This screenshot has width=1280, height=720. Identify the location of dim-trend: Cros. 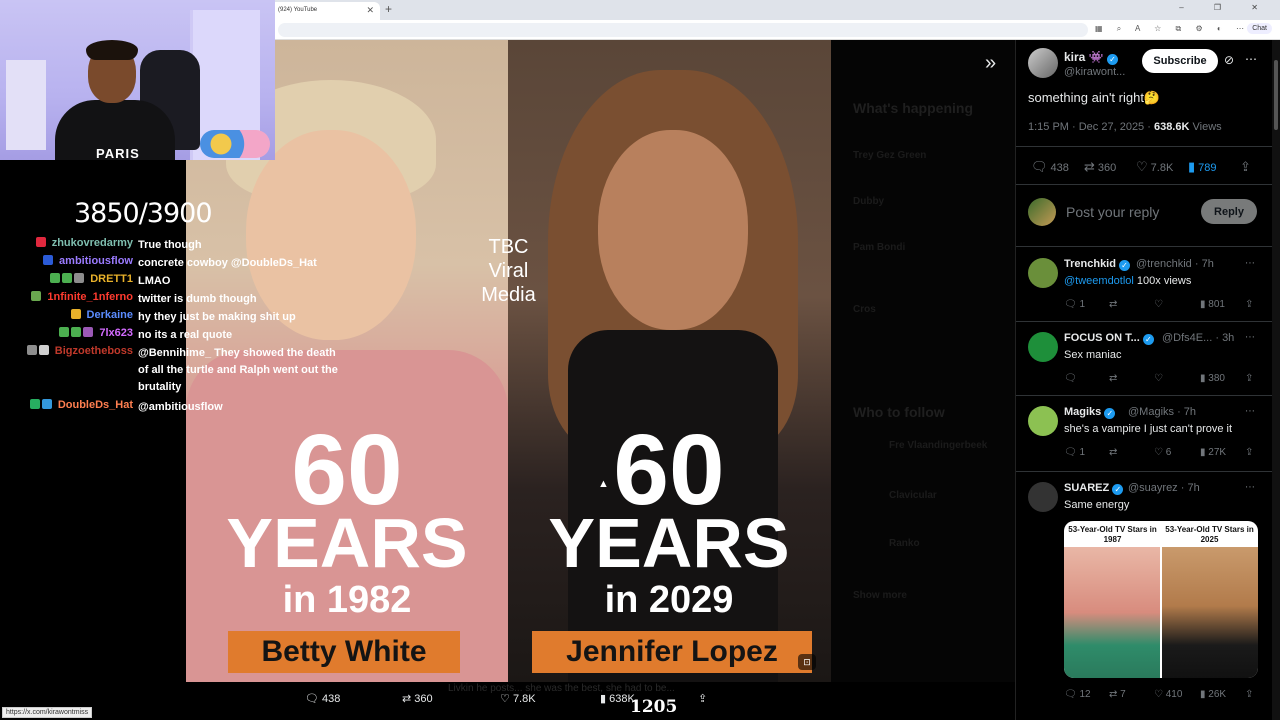
(864, 309).